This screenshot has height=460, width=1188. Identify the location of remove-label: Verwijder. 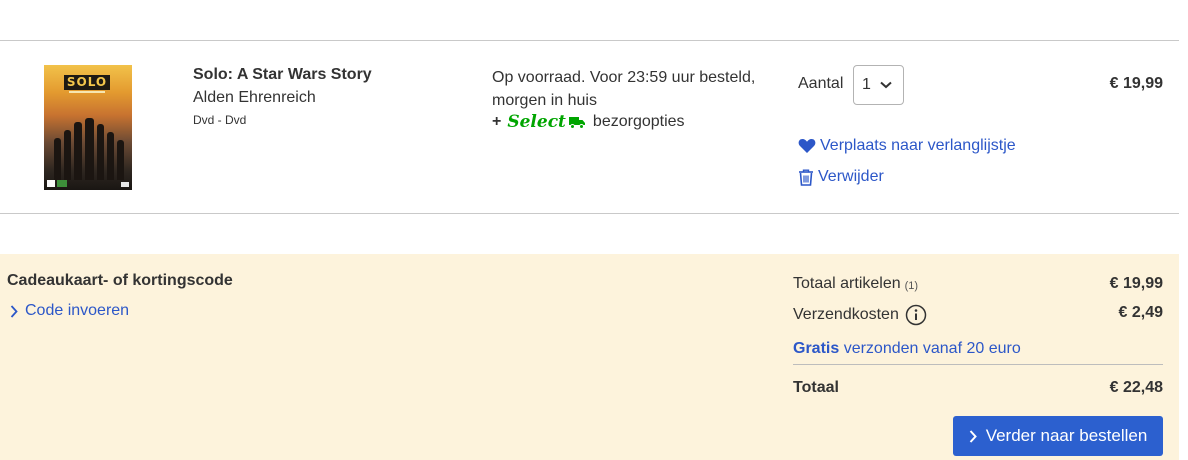
(851, 176).